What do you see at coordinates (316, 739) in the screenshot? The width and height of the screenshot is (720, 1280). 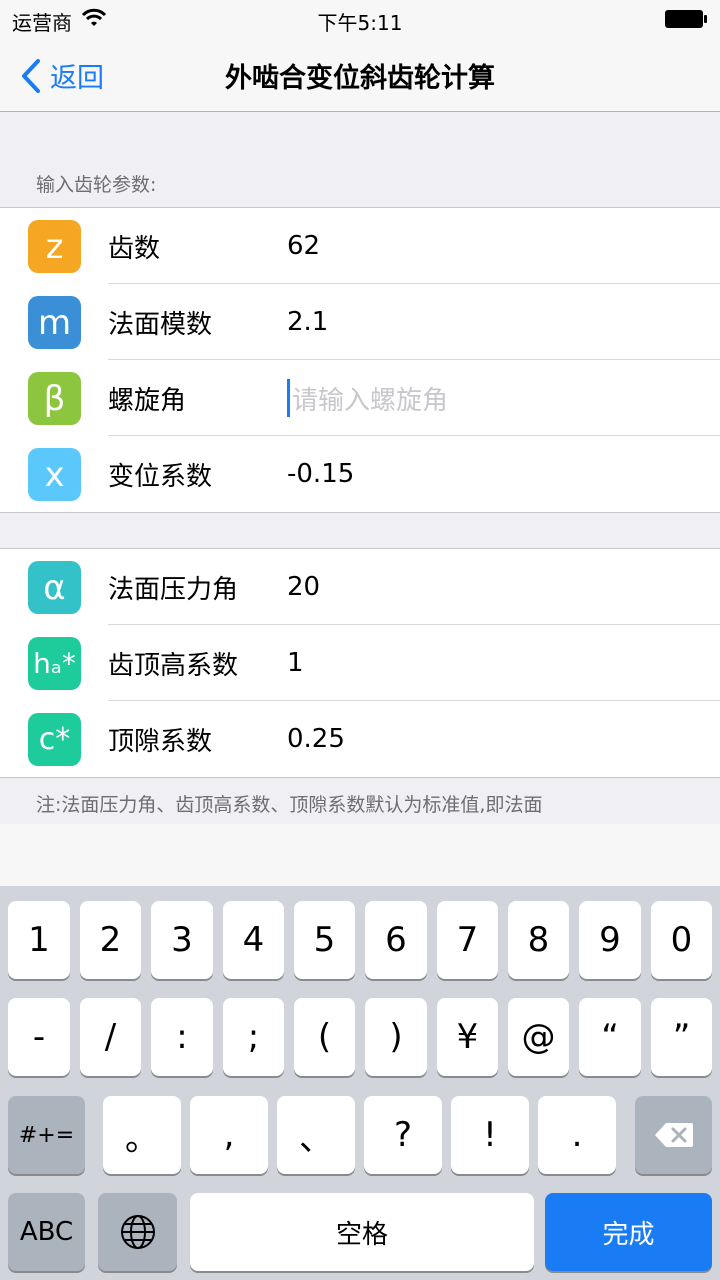 I see `clearance-coef-input: 0.25` at bounding box center [316, 739].